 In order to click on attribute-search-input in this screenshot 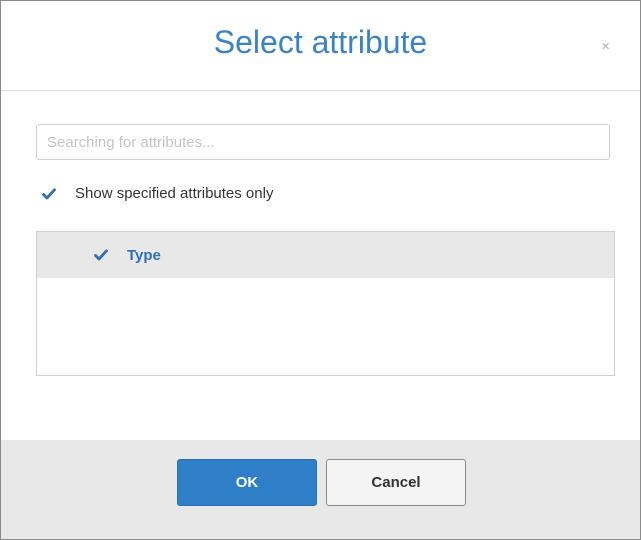, I will do `click(323, 142)`.